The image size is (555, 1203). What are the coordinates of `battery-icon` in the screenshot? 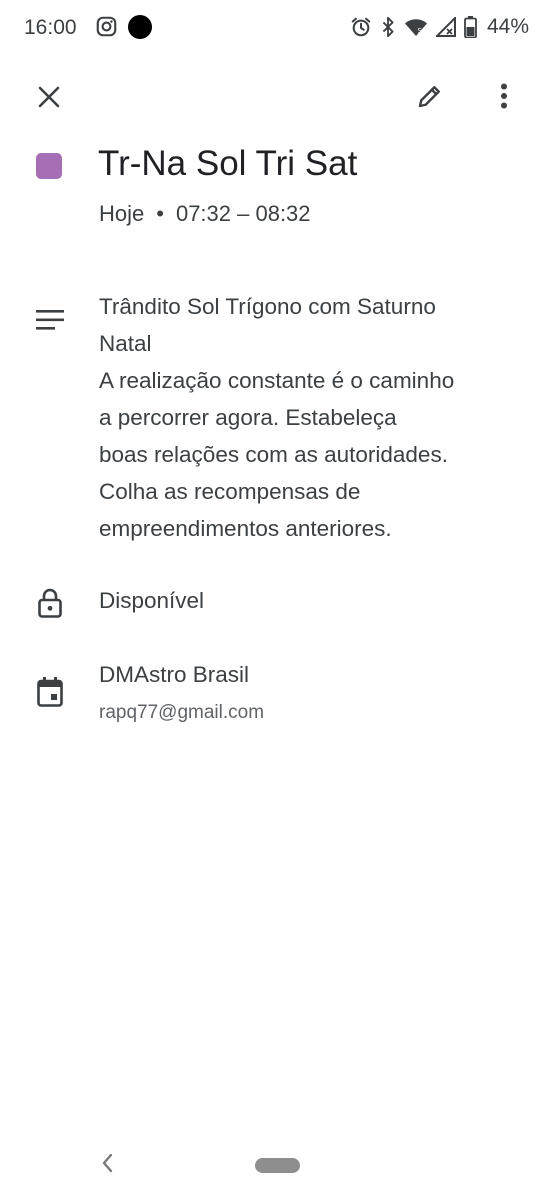 It's located at (470, 27).